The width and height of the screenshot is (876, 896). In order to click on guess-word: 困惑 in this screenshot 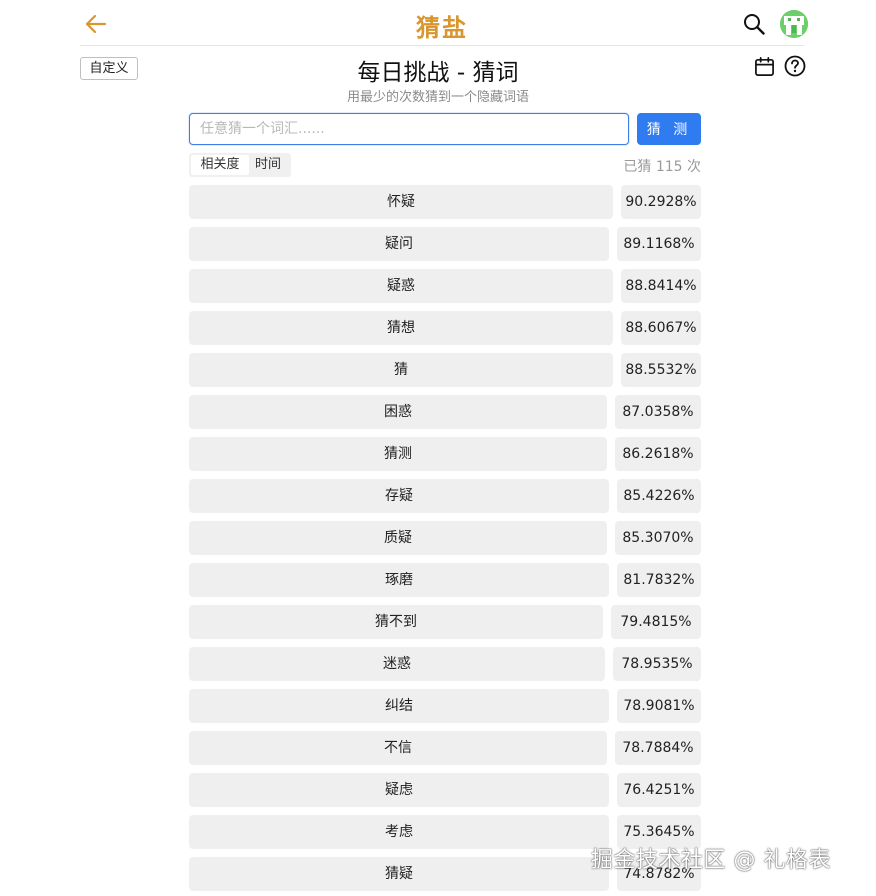, I will do `click(398, 412)`.